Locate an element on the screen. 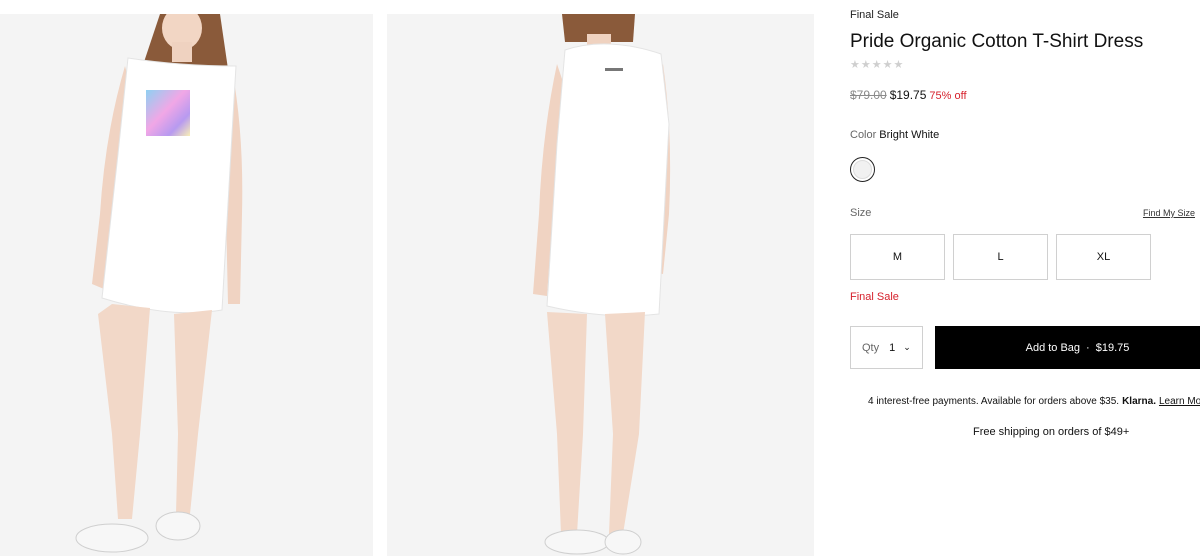  chevron-down-icon: ⌄ is located at coordinates (907, 347).